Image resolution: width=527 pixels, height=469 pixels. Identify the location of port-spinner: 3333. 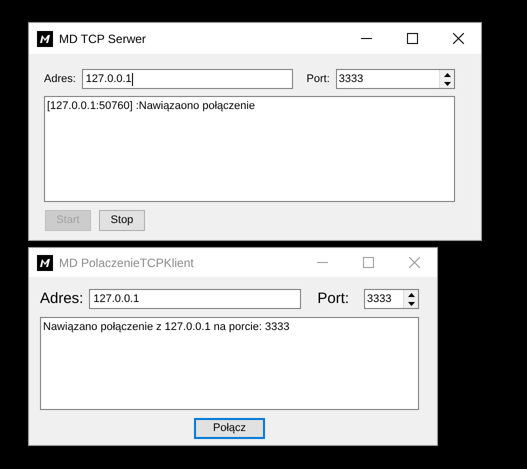
(395, 79).